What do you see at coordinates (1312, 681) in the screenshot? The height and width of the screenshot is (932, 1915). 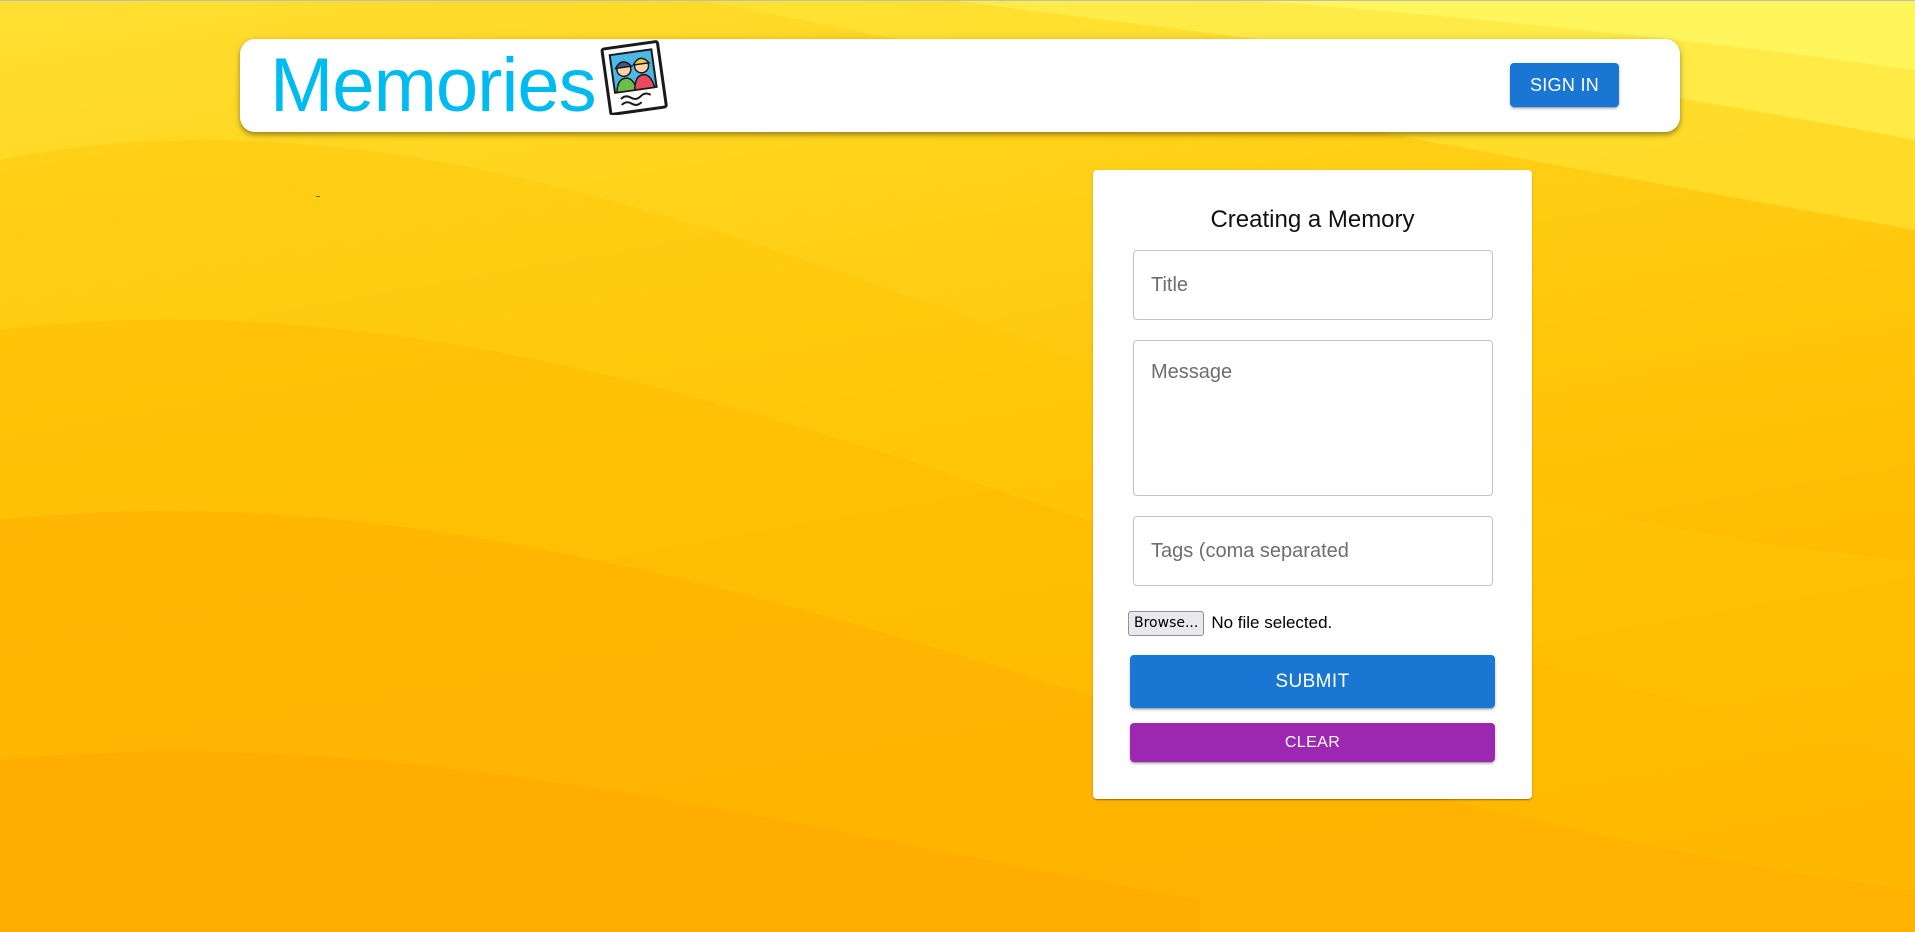 I see `submit-button: SUBMIT` at bounding box center [1312, 681].